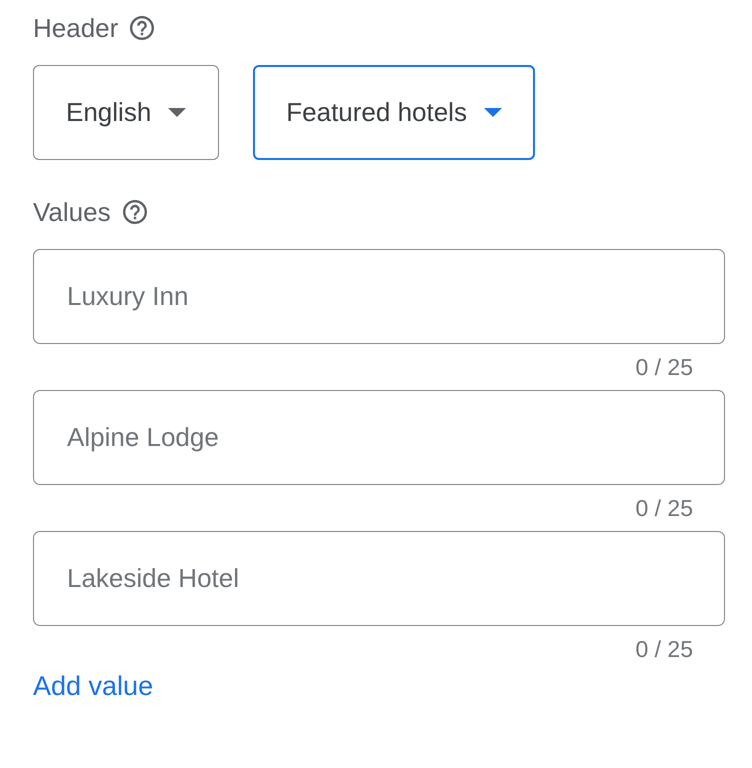  Describe the element at coordinates (93, 686) in the screenshot. I see `add-value-button: Add value` at that location.